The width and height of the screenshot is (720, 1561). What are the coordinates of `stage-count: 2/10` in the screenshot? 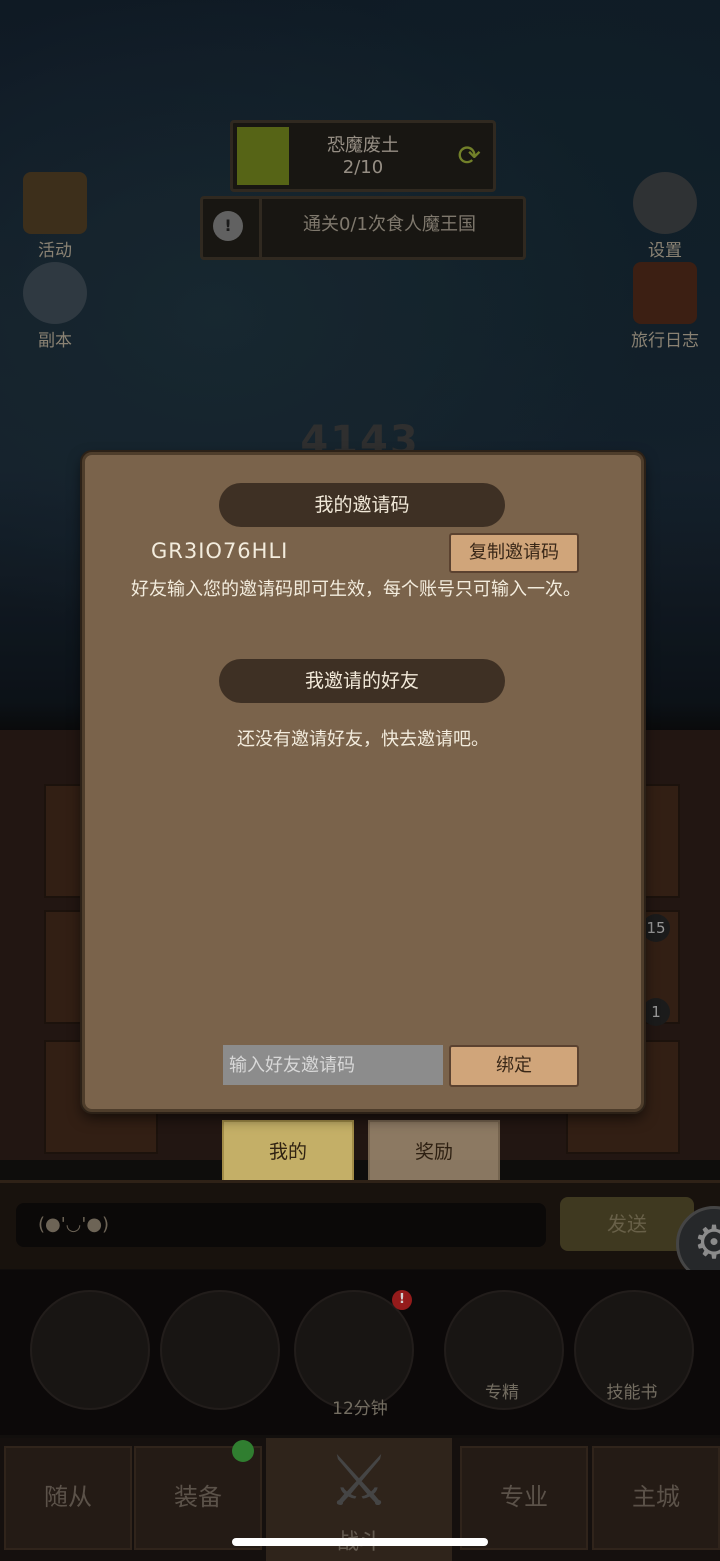 It's located at (363, 167).